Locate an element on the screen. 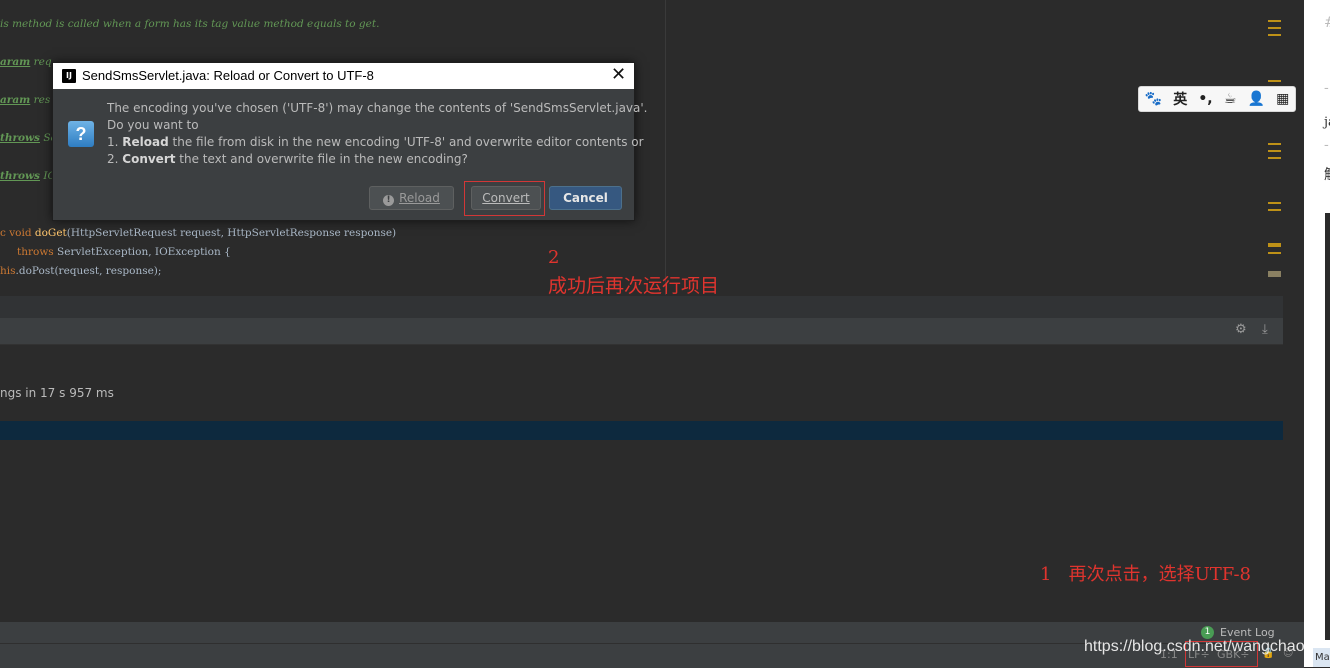  code-line-call: his.doPost(request, response); is located at coordinates (80, 271).